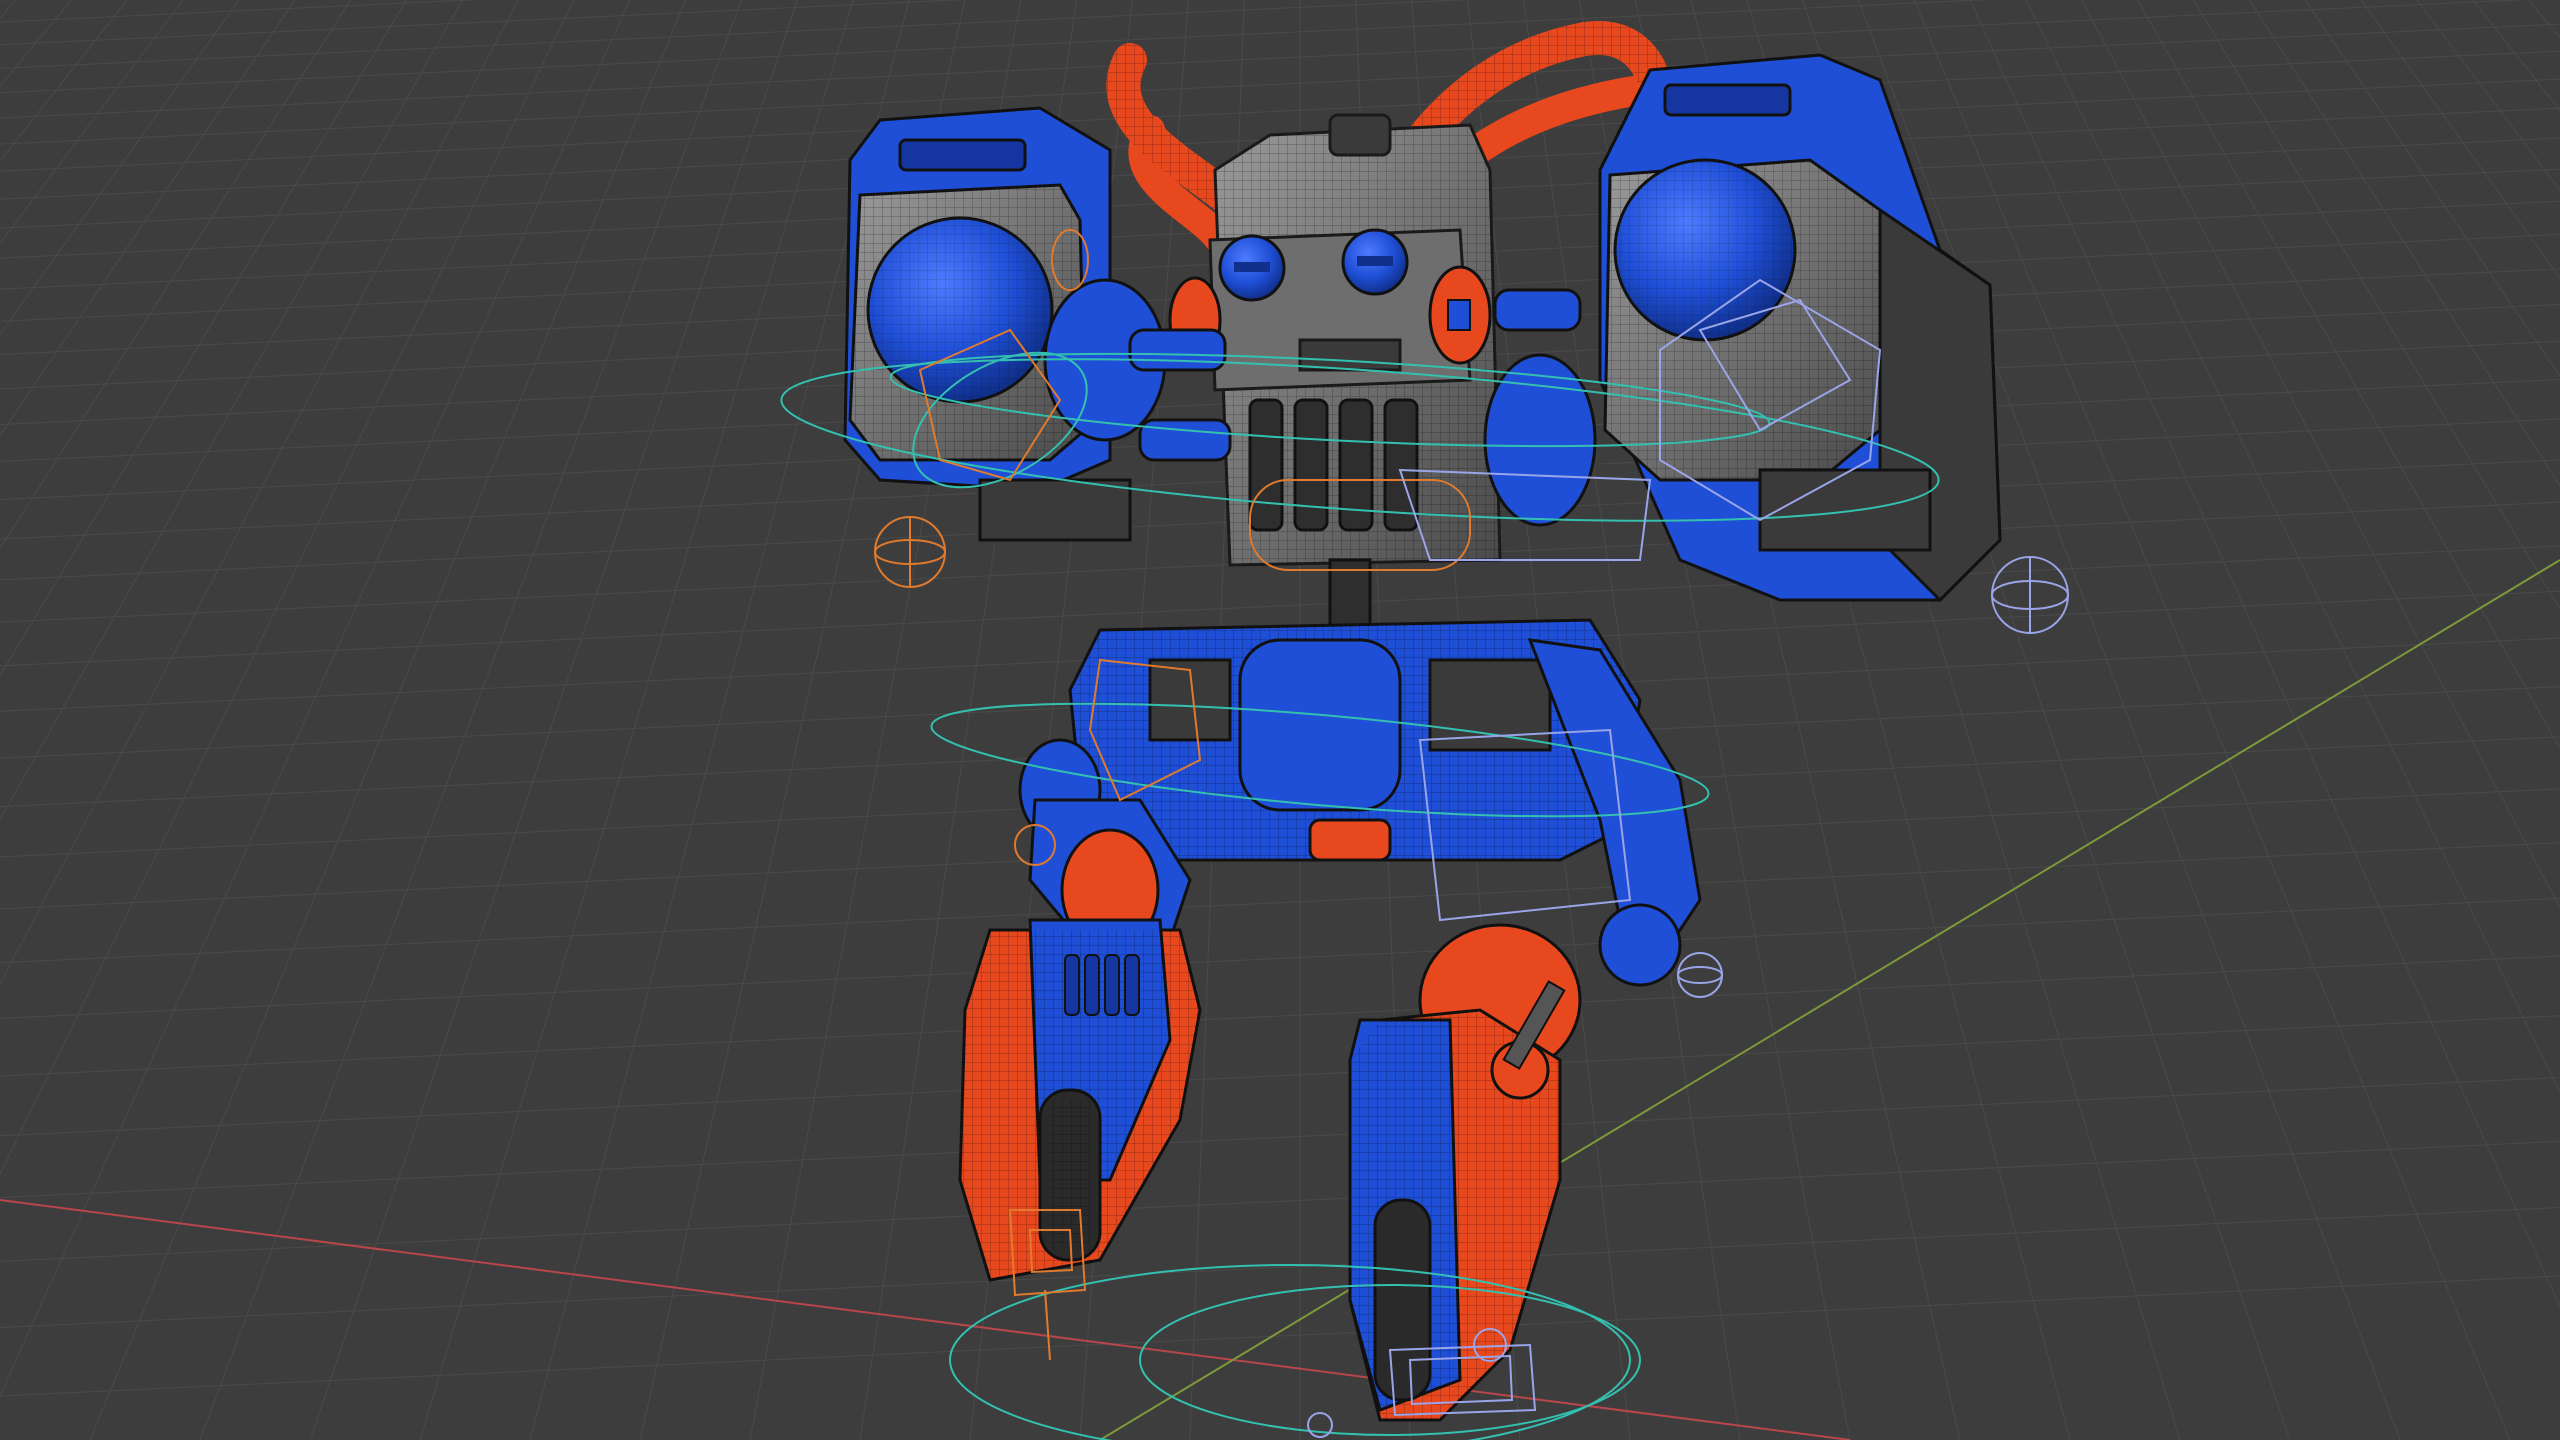 The width and height of the screenshot is (2560, 1440). Describe the element at coordinates (1080, 1040) in the screenshot. I see `left-leg` at that location.